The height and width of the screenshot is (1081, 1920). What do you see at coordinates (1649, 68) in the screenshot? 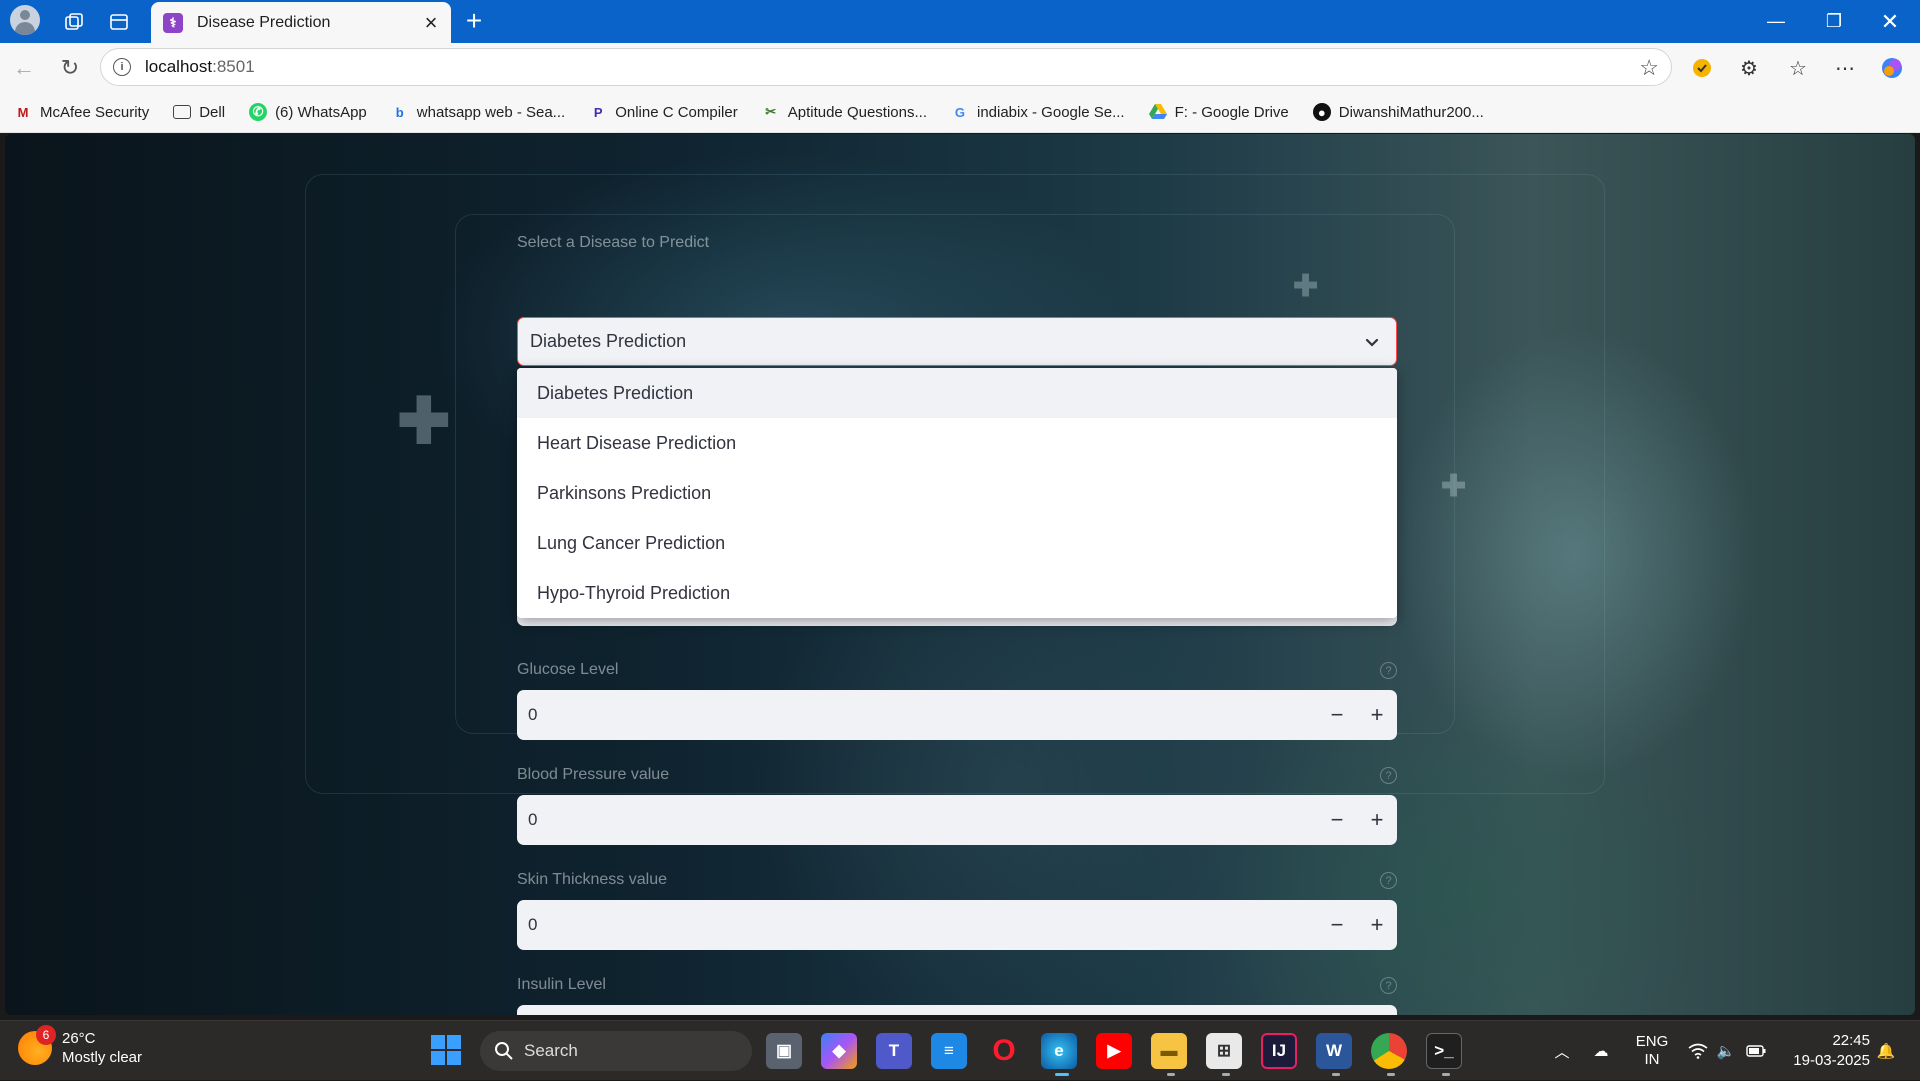
I see `favorite-star-icon: ☆` at bounding box center [1649, 68].